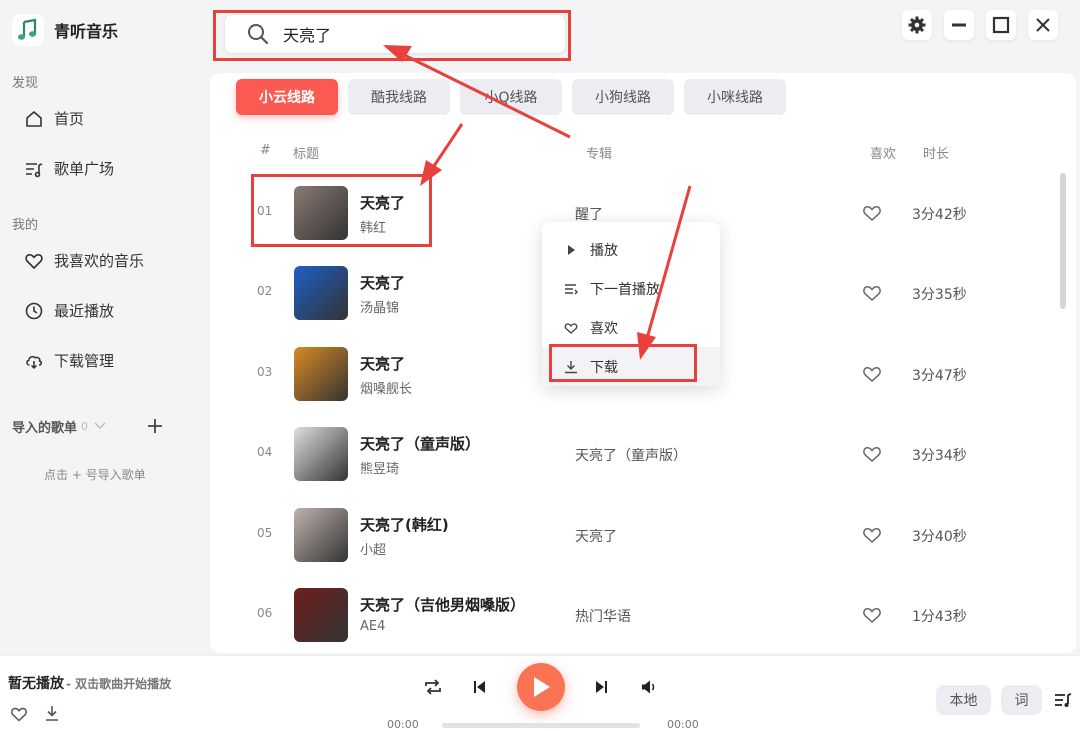 The height and width of the screenshot is (731, 1080). What do you see at coordinates (34, 310) in the screenshot?
I see `clock-icon` at bounding box center [34, 310].